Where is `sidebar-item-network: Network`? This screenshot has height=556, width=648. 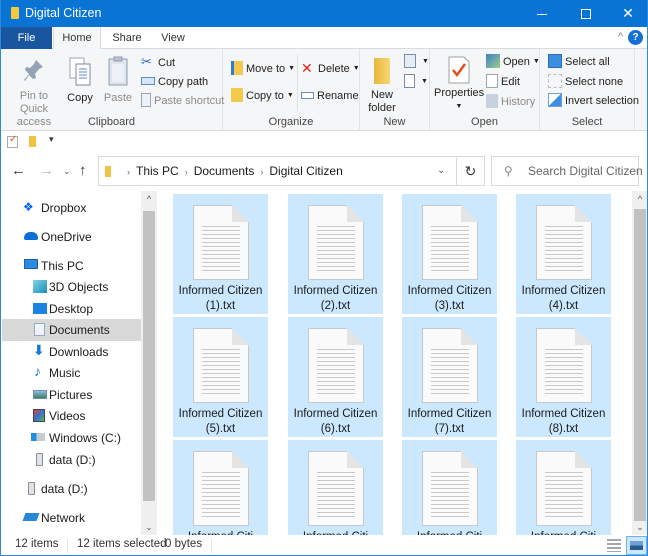 sidebar-item-network: Network is located at coordinates (71, 518).